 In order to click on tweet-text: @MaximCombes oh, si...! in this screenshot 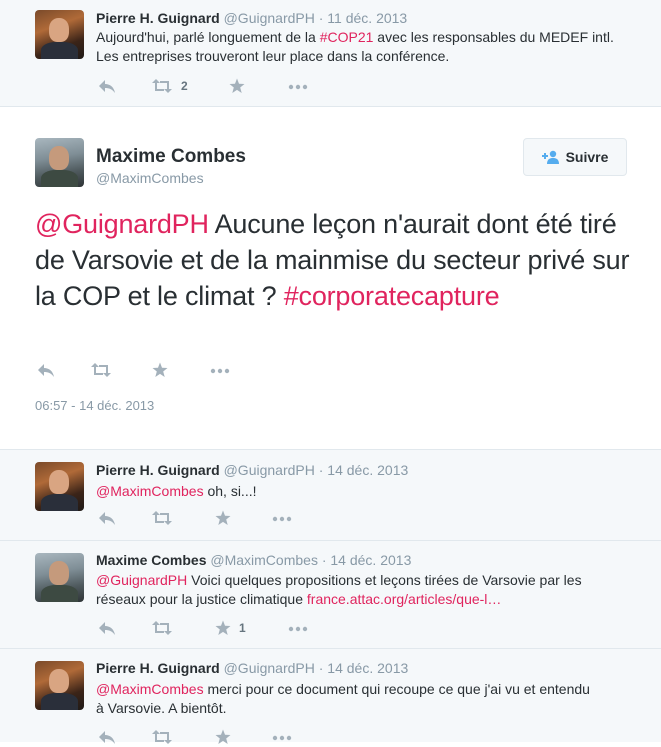, I will do `click(176, 491)`.